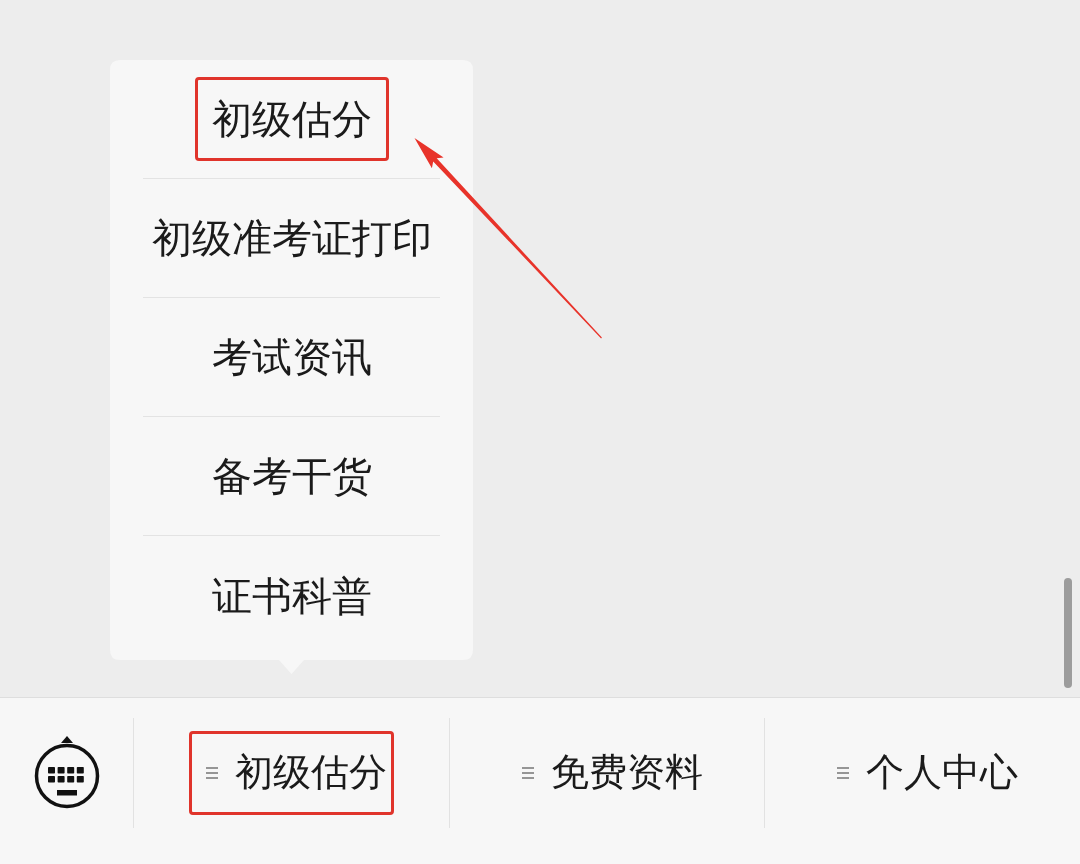 The width and height of the screenshot is (1080, 864). I want to click on submenu-item: 备考干货, so click(291, 476).